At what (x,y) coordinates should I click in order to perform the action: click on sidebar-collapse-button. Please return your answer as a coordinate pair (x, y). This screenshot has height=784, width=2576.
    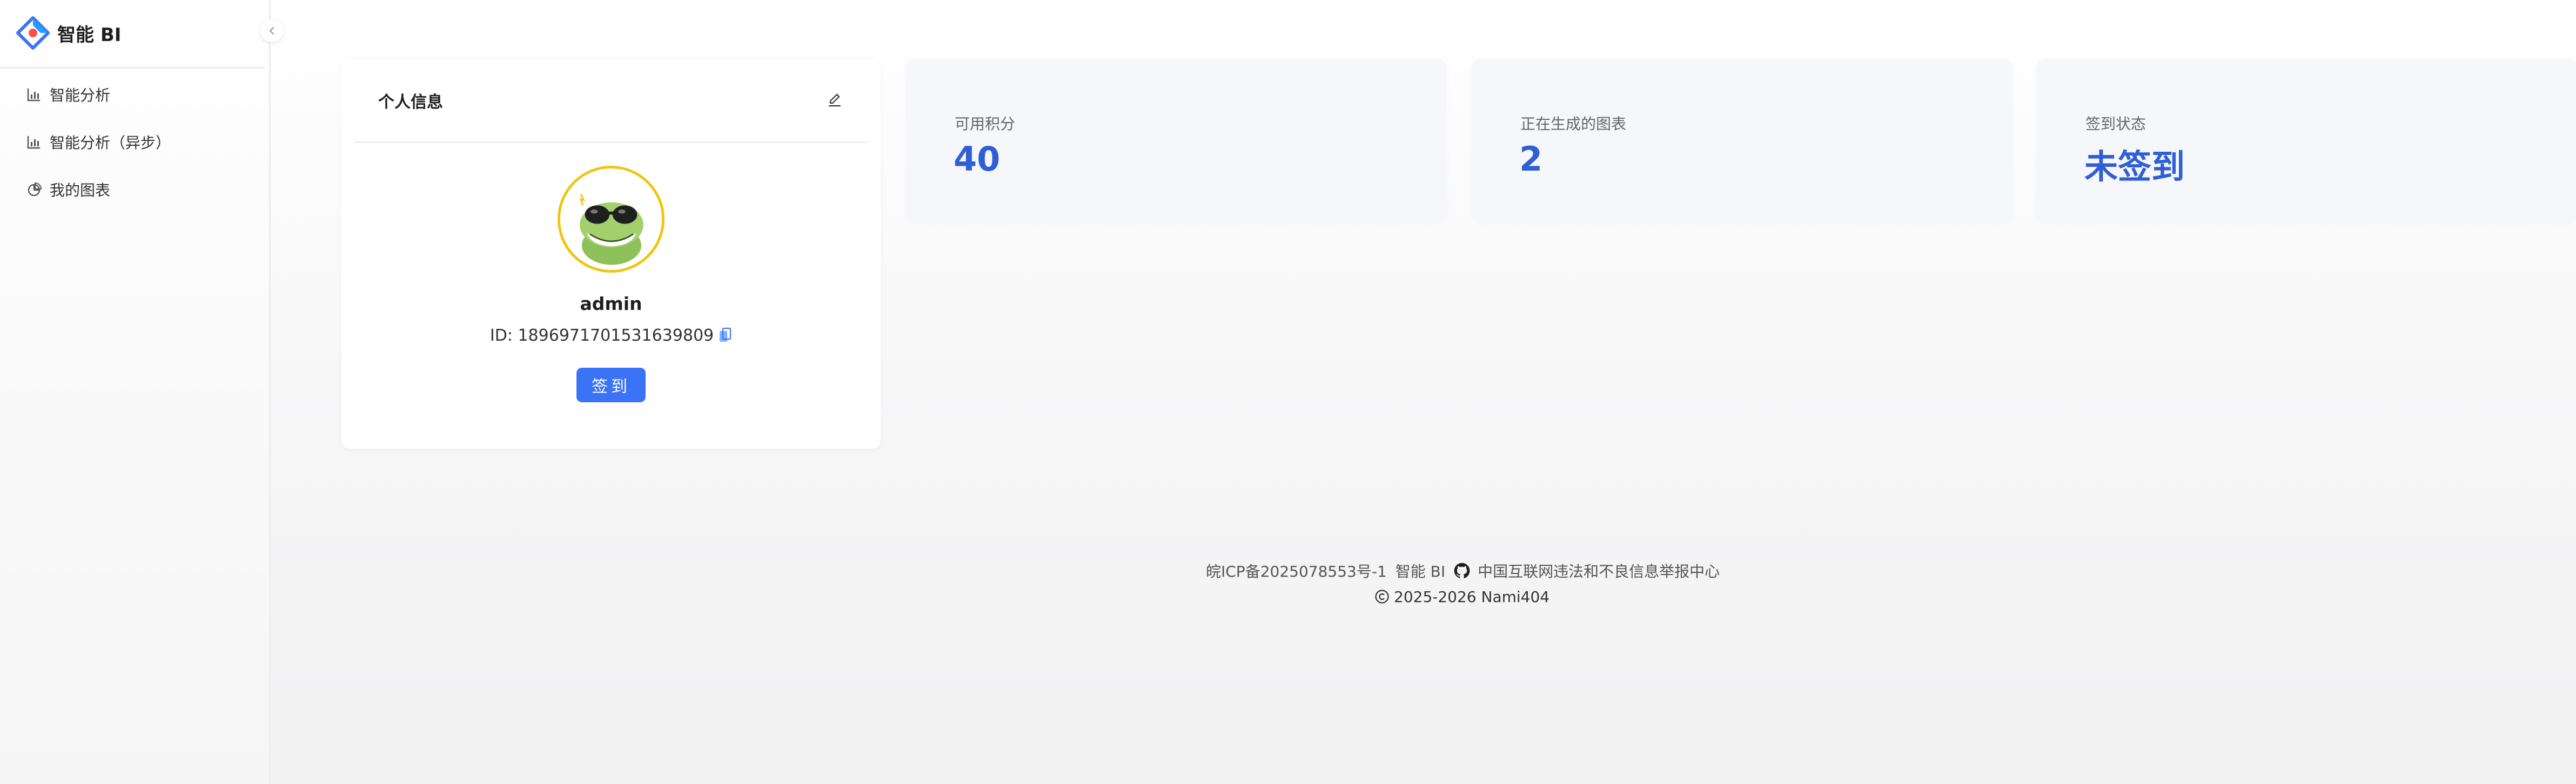
    Looking at the image, I should click on (271, 30).